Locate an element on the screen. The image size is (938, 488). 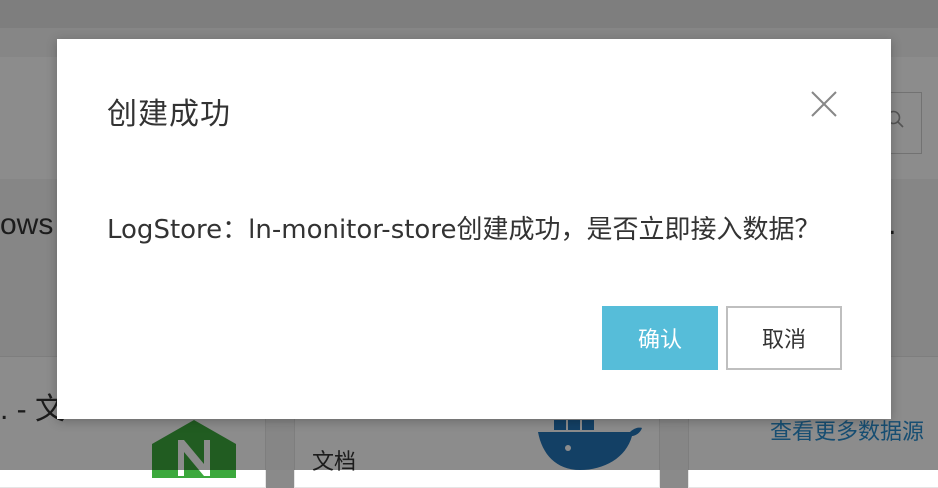
dialog-message: LogStore：ln-monitor-store创建成功，是否立即接入数据？ is located at coordinates (464, 230).